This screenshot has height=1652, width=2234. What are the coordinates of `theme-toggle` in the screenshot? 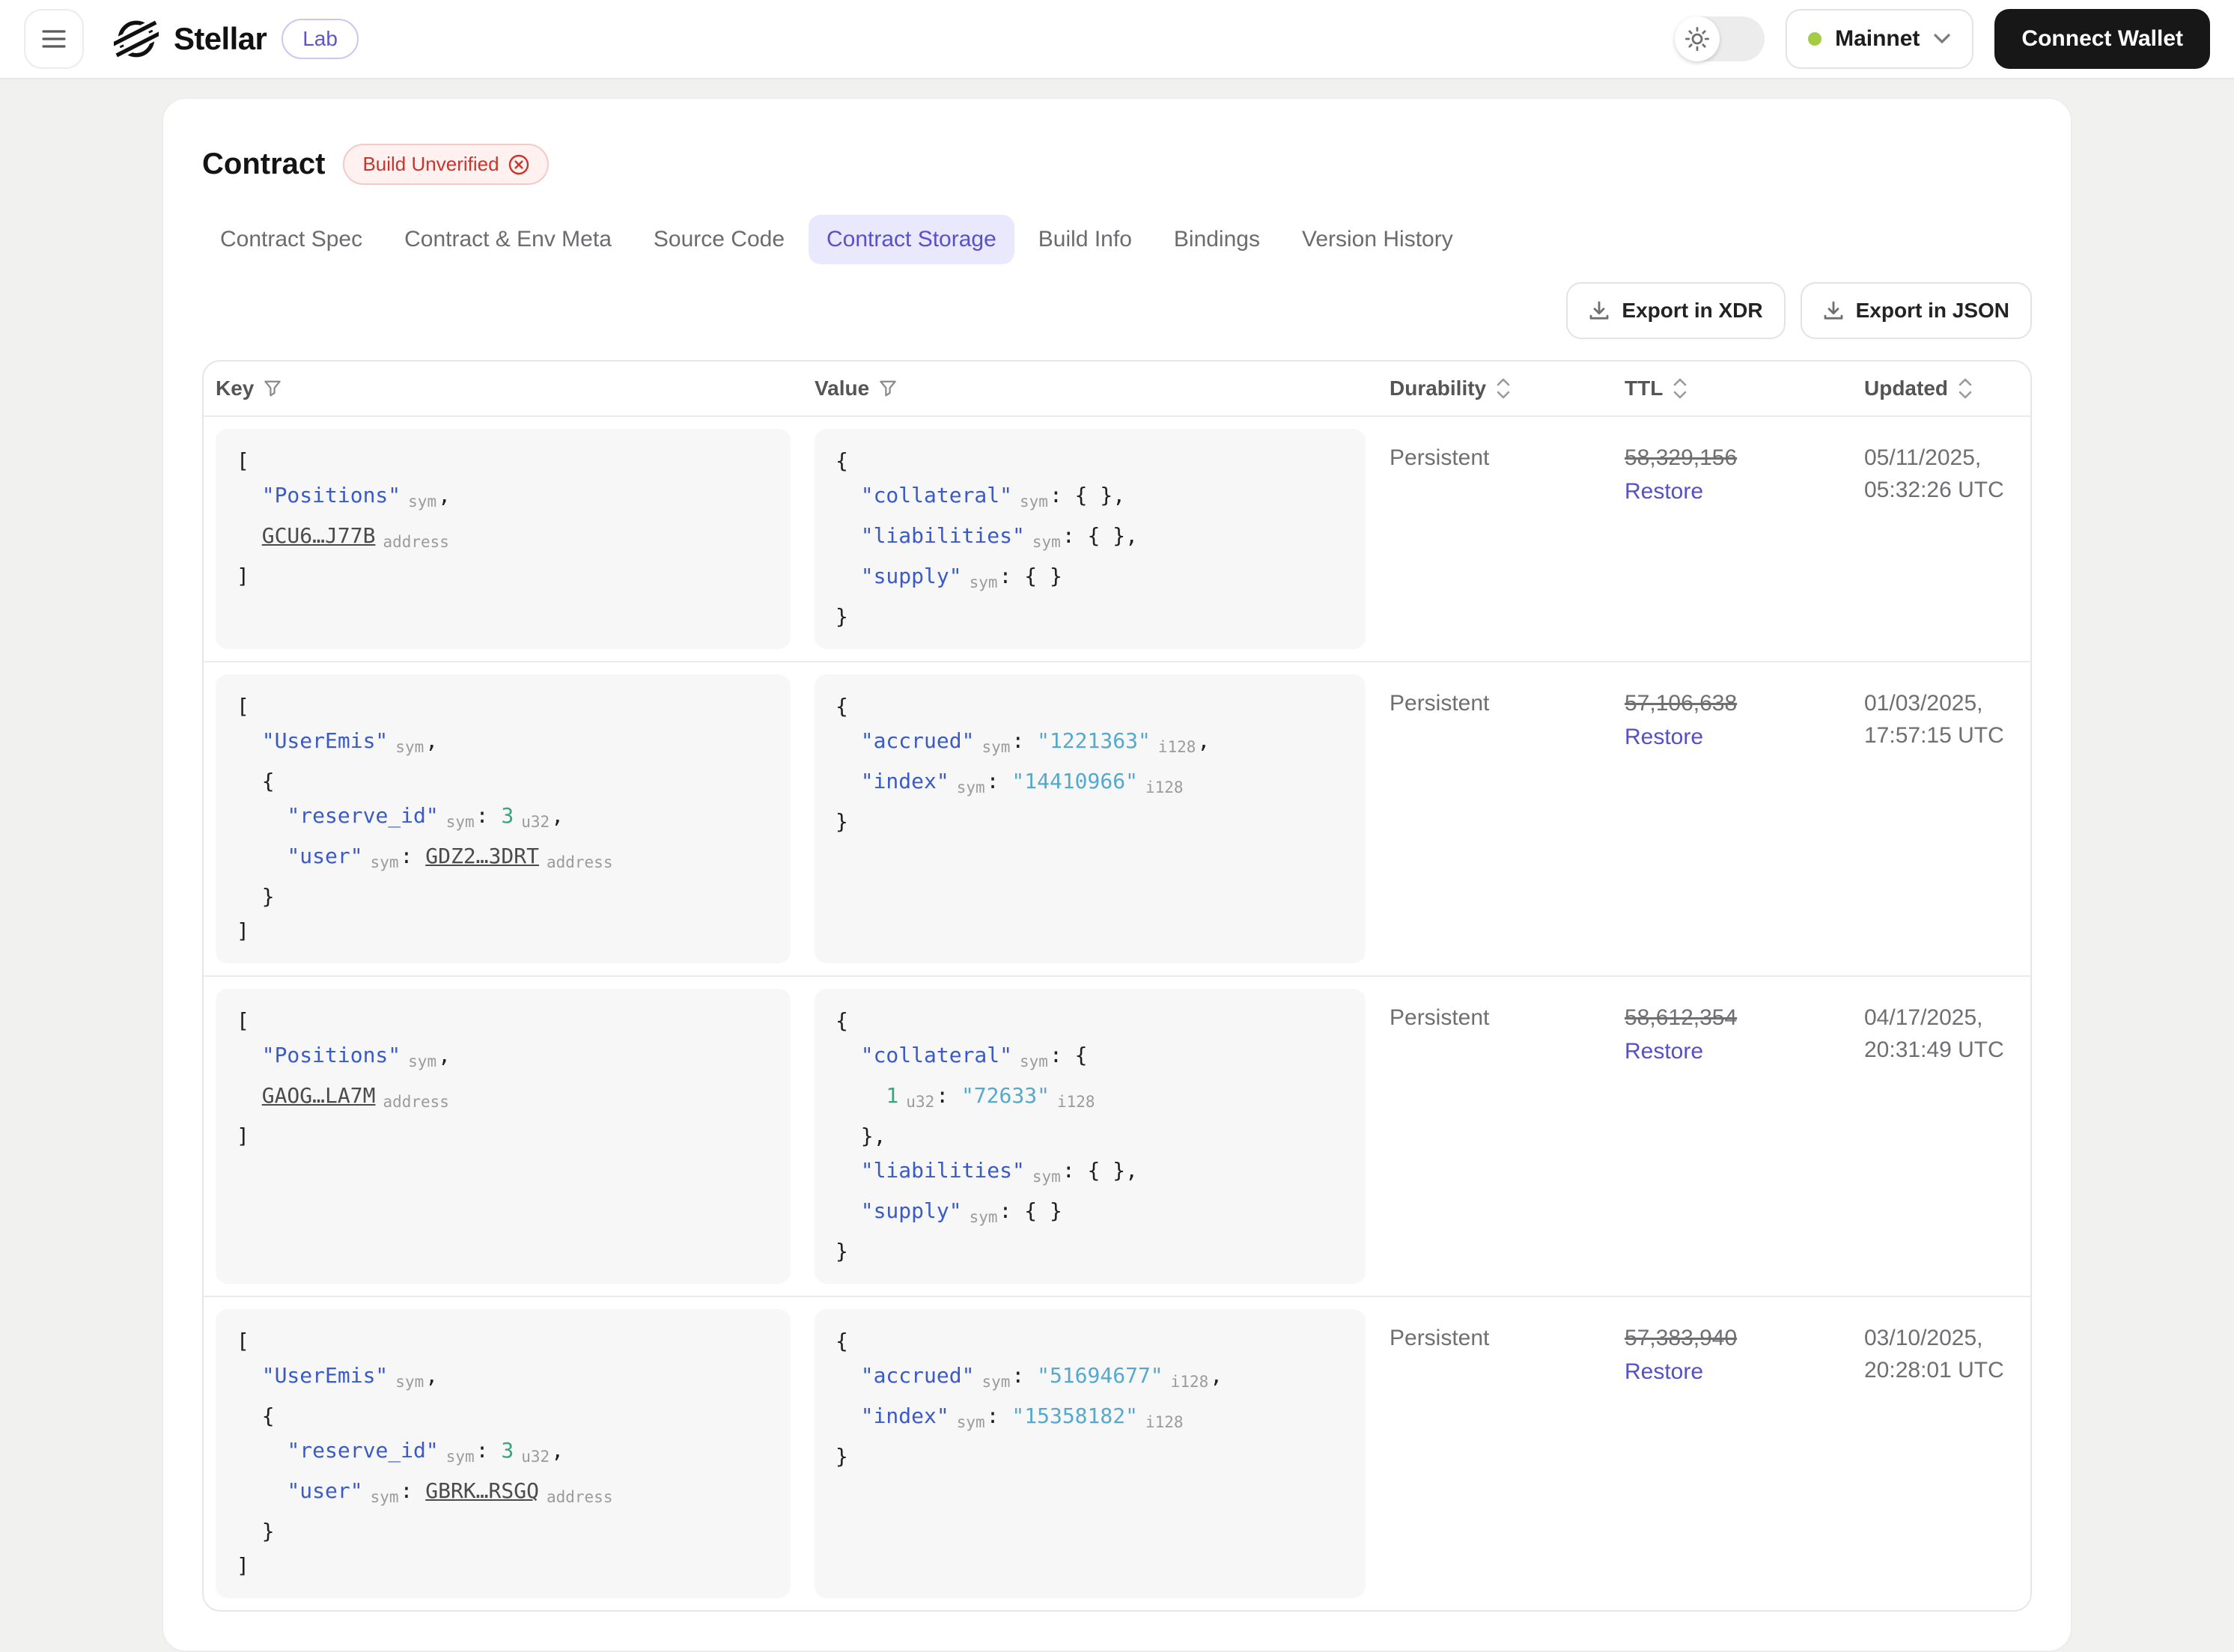 It's located at (1720, 38).